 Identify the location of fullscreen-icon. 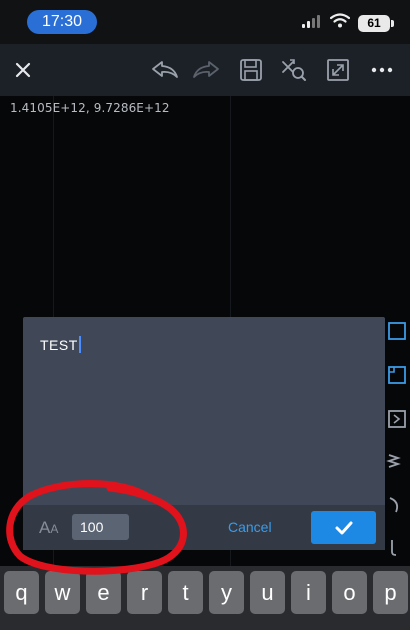
(338, 70).